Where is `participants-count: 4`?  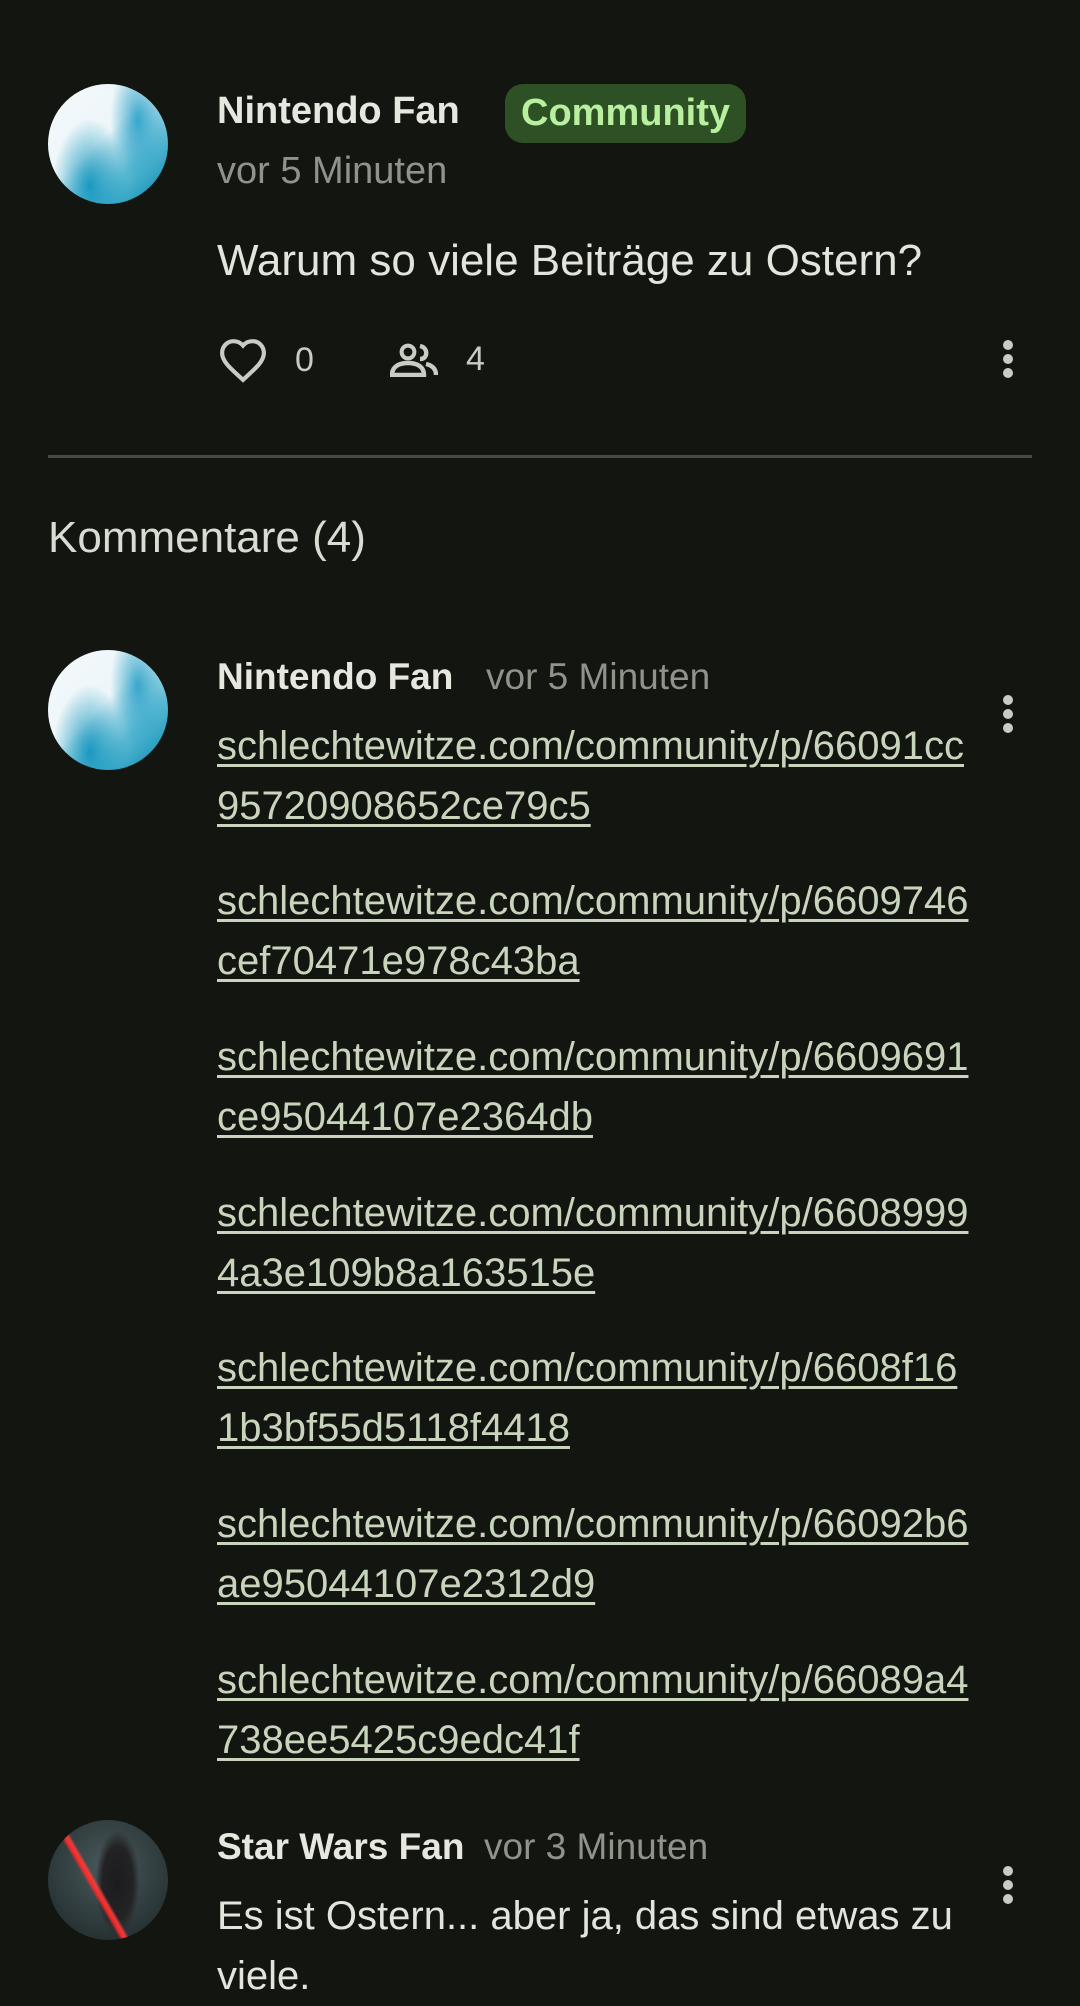 participants-count: 4 is located at coordinates (475, 359).